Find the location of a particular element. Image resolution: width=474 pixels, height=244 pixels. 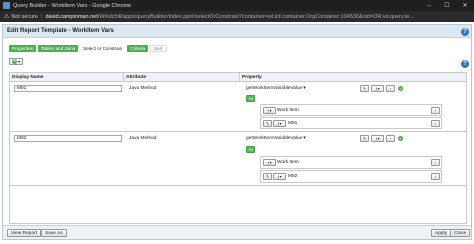

close-button: Close is located at coordinates (460, 233).